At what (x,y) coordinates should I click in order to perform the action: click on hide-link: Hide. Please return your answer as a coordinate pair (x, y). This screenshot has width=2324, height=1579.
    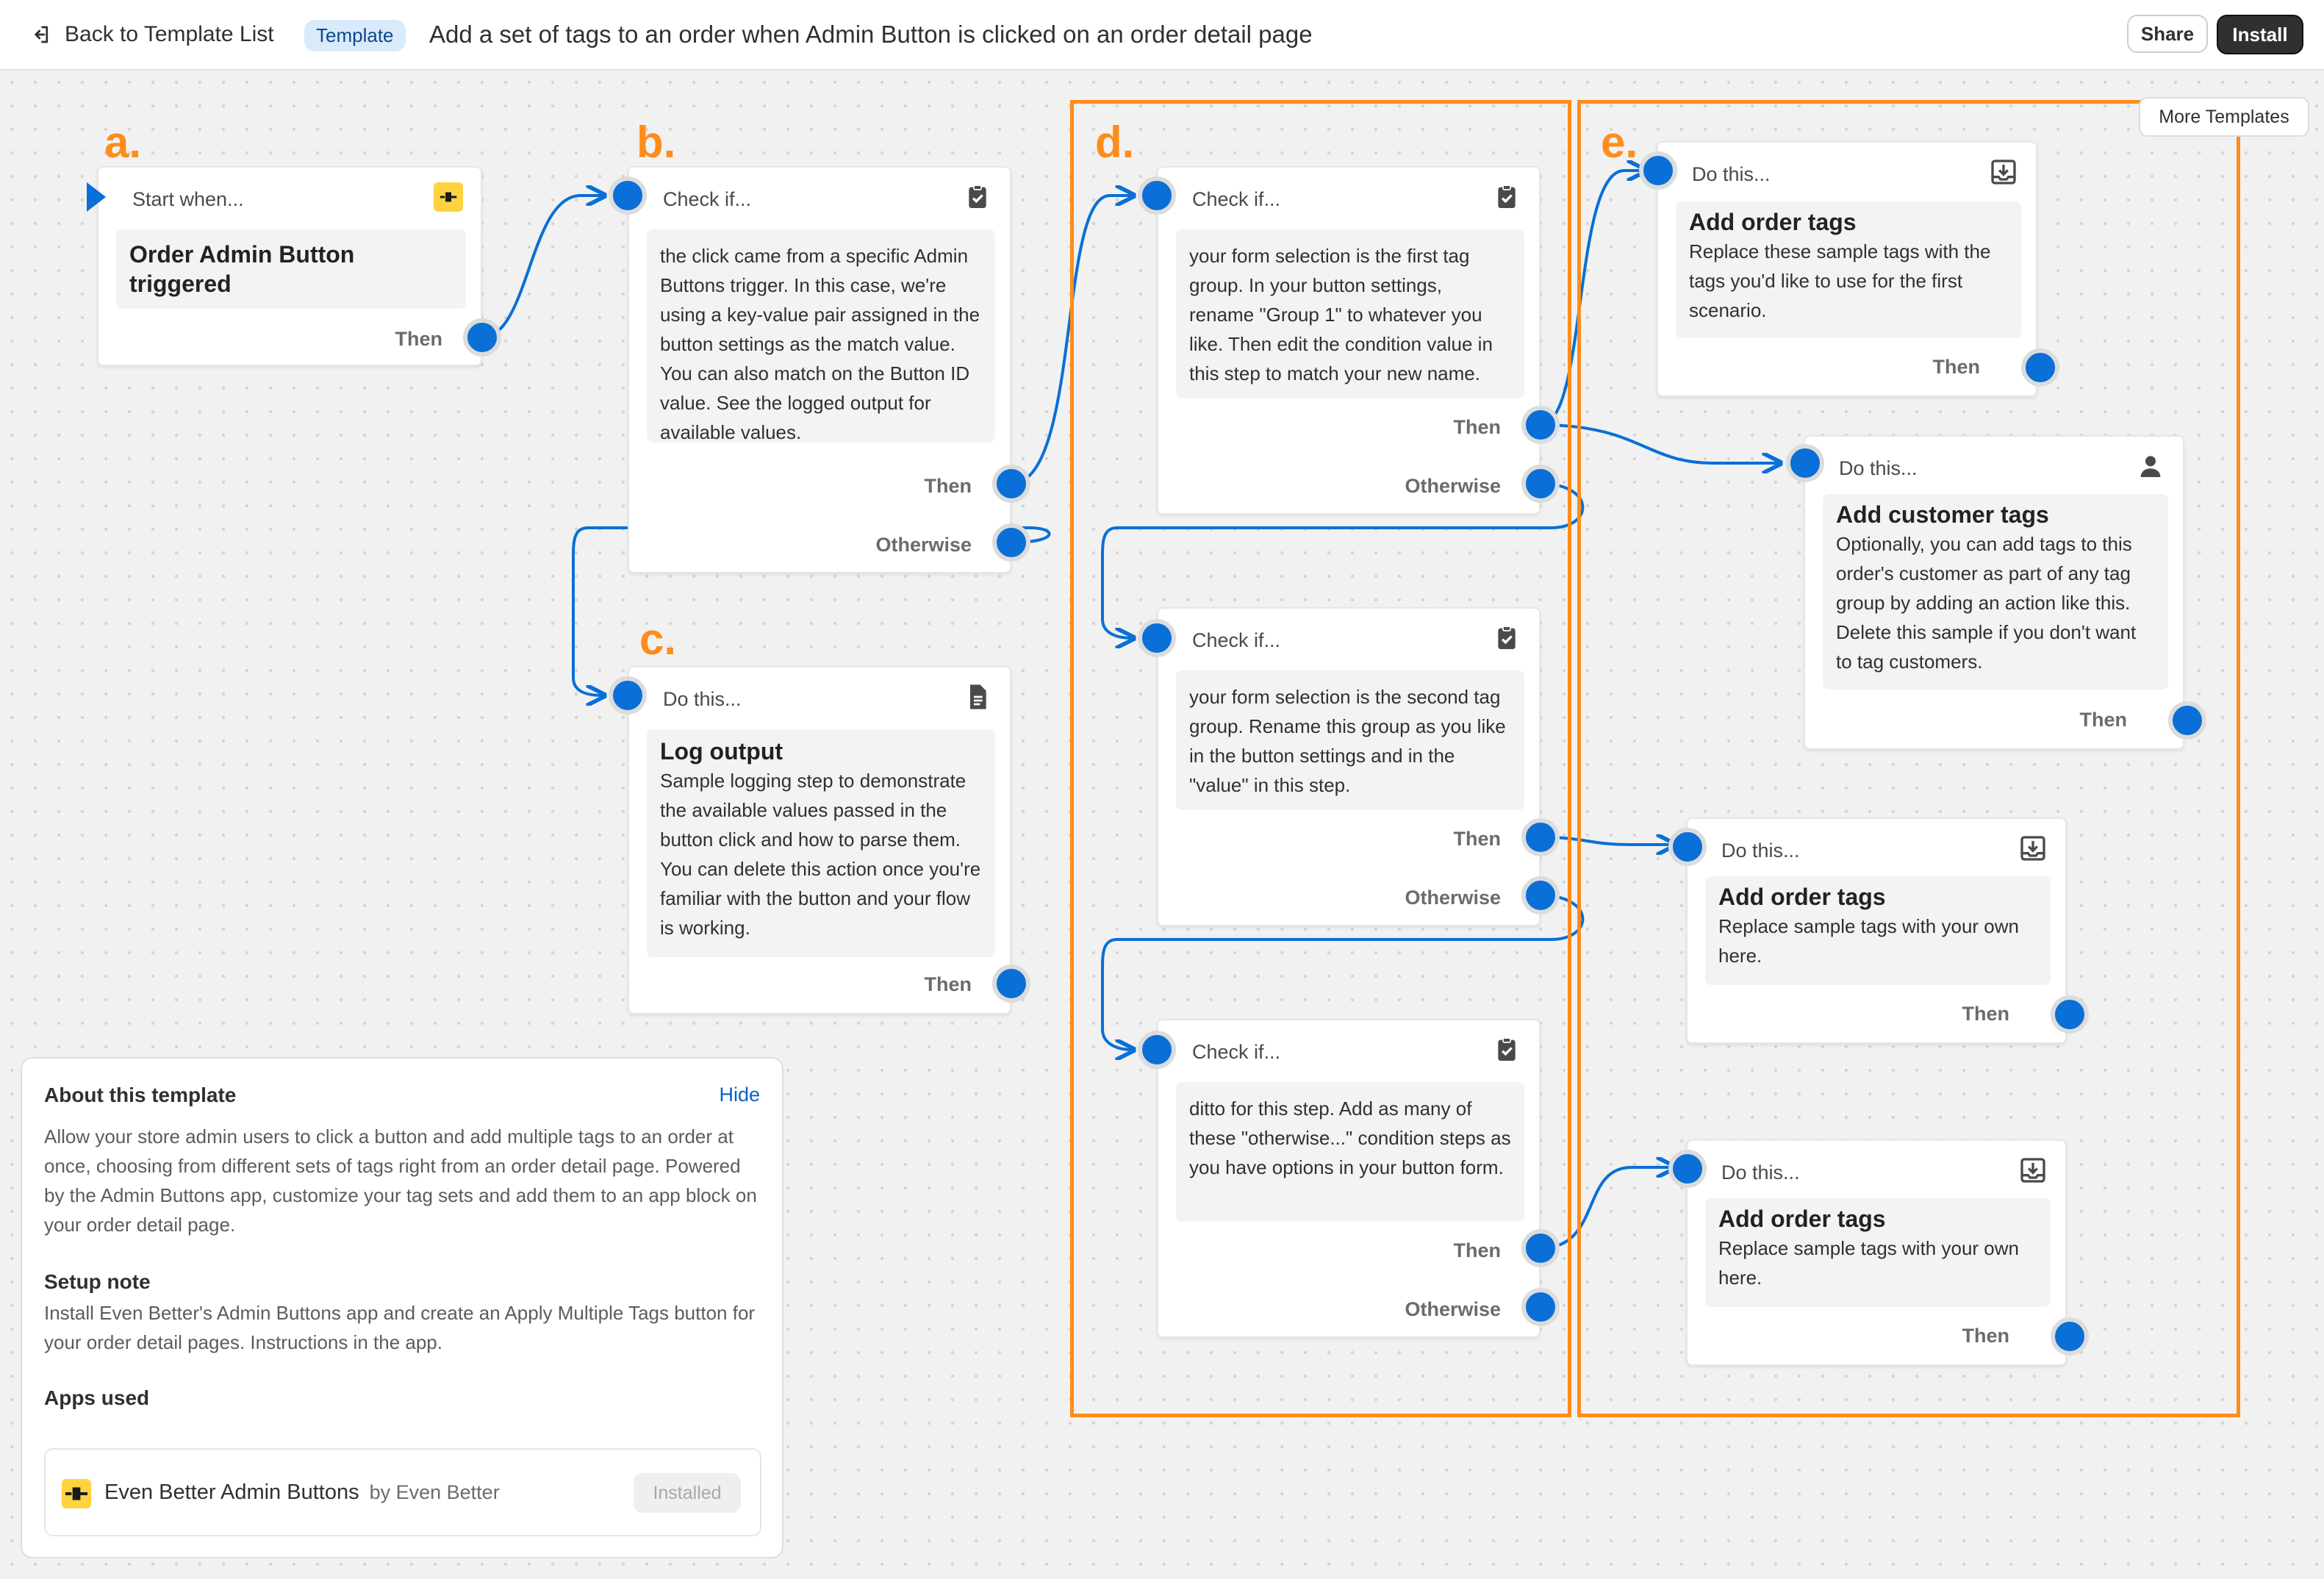
    Looking at the image, I should click on (739, 1095).